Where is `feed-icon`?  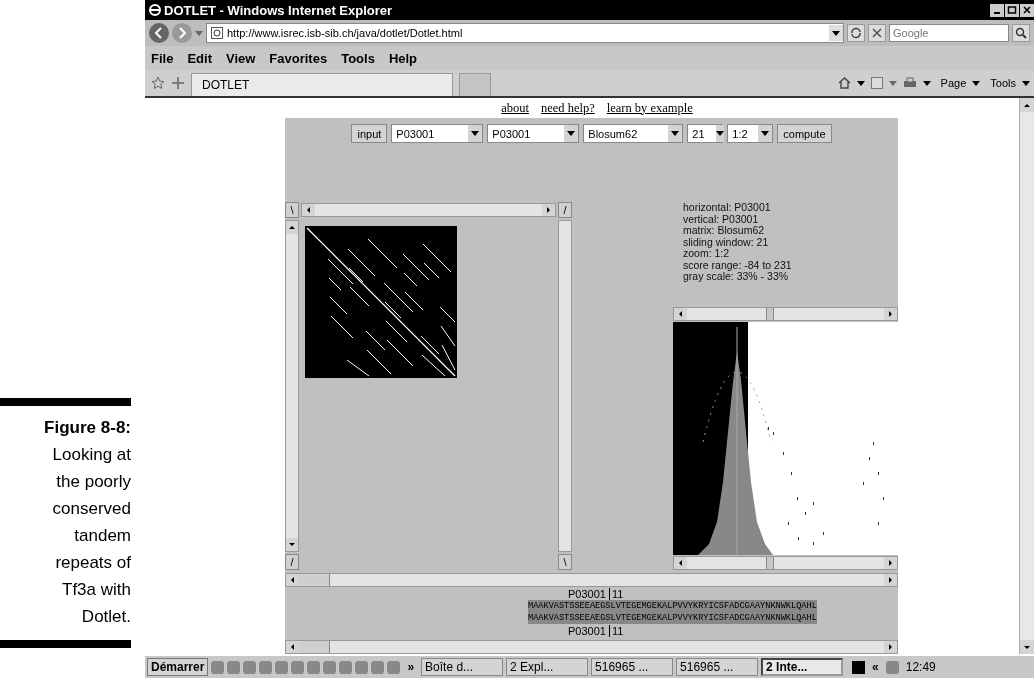
feed-icon is located at coordinates (876, 83).